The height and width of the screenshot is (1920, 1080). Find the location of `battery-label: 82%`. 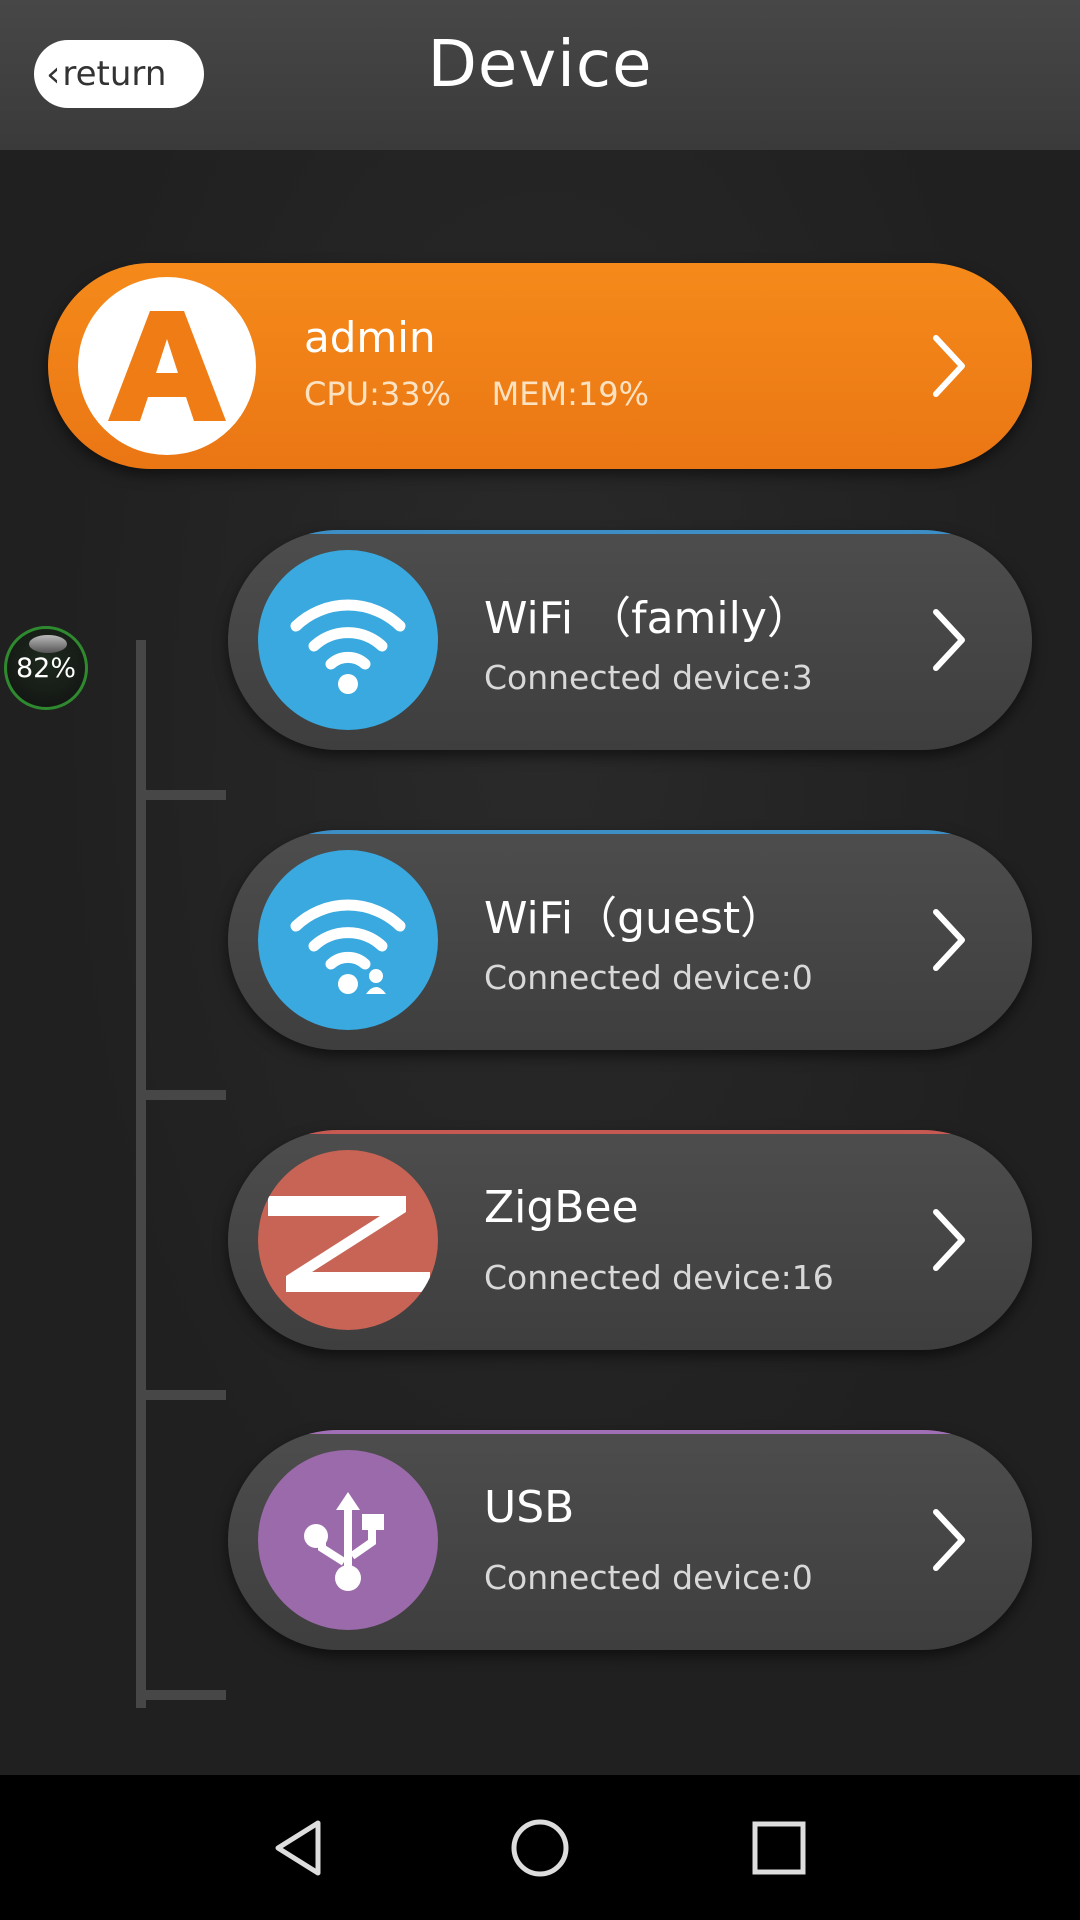

battery-label: 82% is located at coordinates (45, 668).